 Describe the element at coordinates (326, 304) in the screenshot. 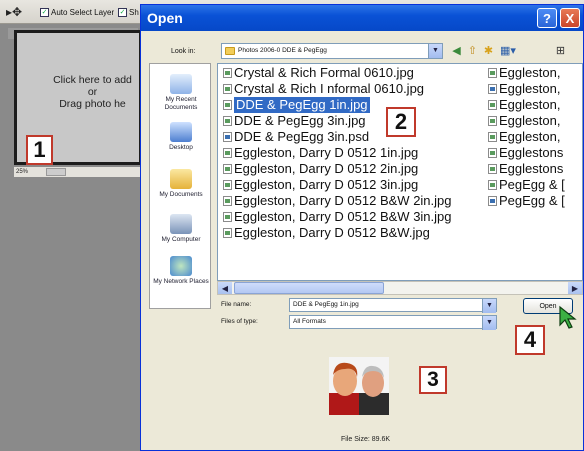

I see `file-name-value: DDE & PegEgg 1in.jpg` at that location.